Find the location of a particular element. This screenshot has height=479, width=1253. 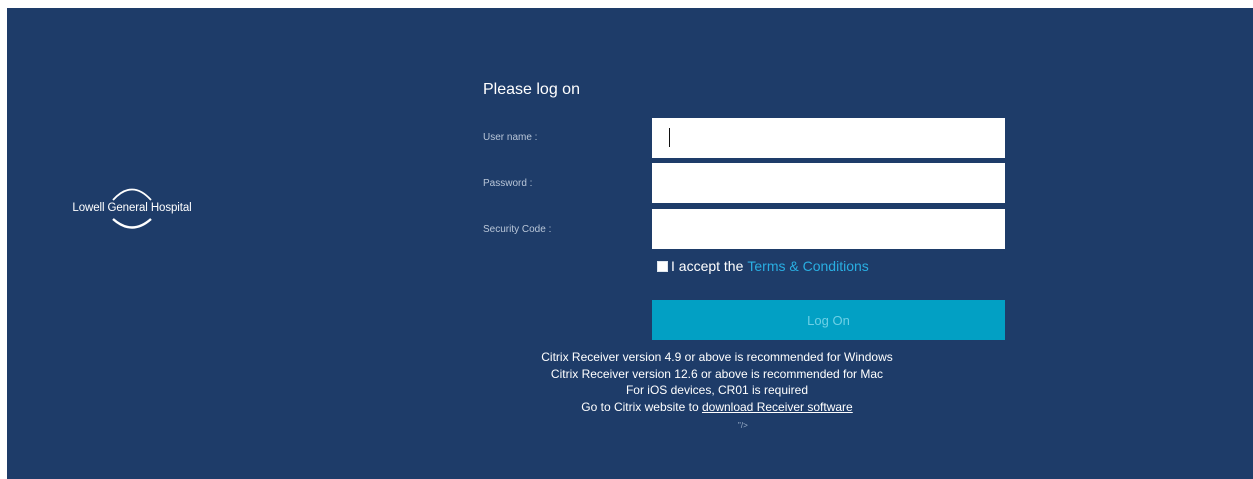

terms-link: Terms & Conditions is located at coordinates (807, 266).